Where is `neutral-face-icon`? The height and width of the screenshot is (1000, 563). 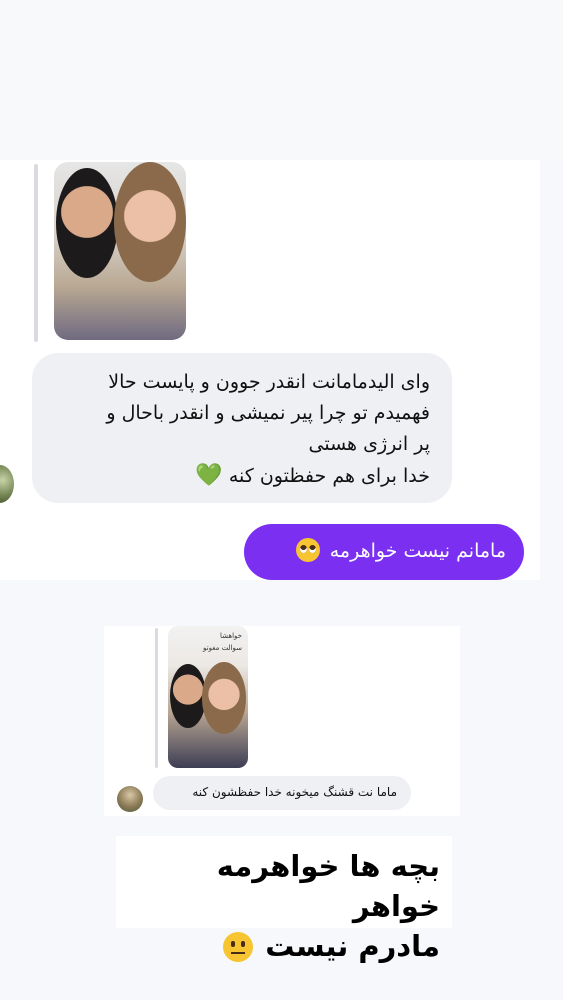 neutral-face-icon is located at coordinates (238, 947).